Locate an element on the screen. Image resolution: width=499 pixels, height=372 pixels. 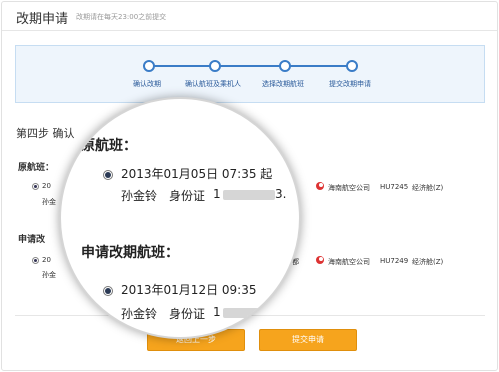
magnified-original-radio is located at coordinates (108, 175).